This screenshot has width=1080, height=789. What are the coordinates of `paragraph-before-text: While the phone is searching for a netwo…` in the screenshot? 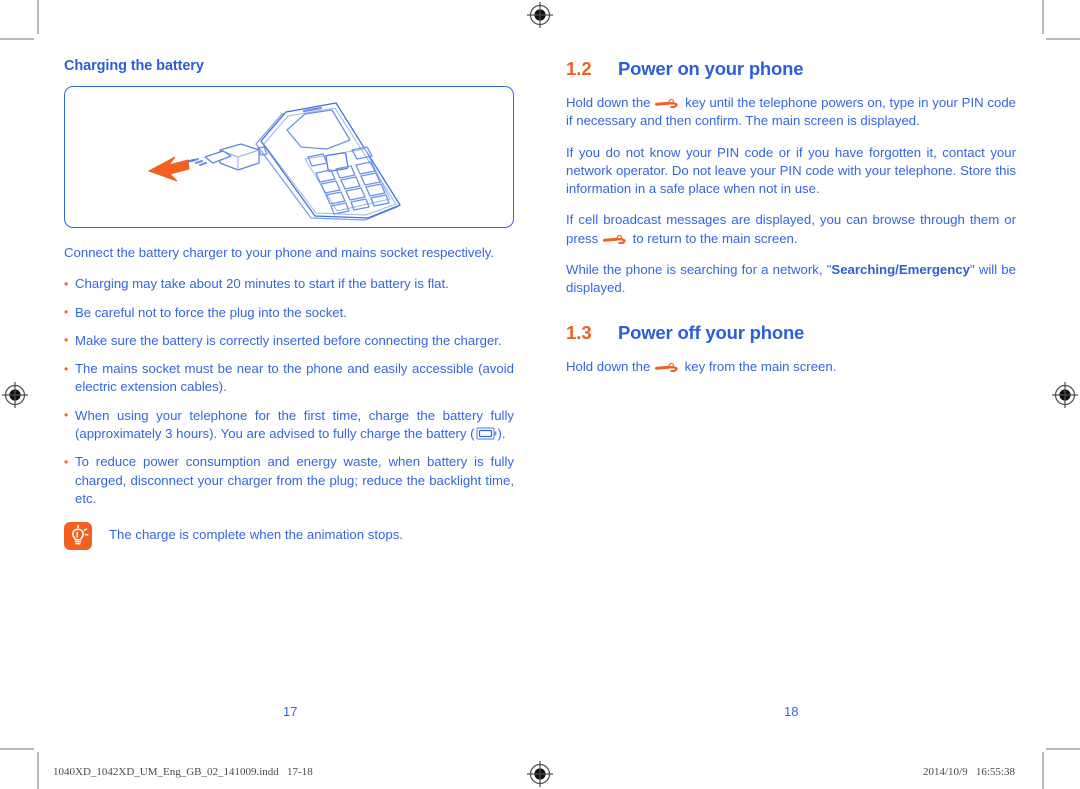 It's located at (694, 270).